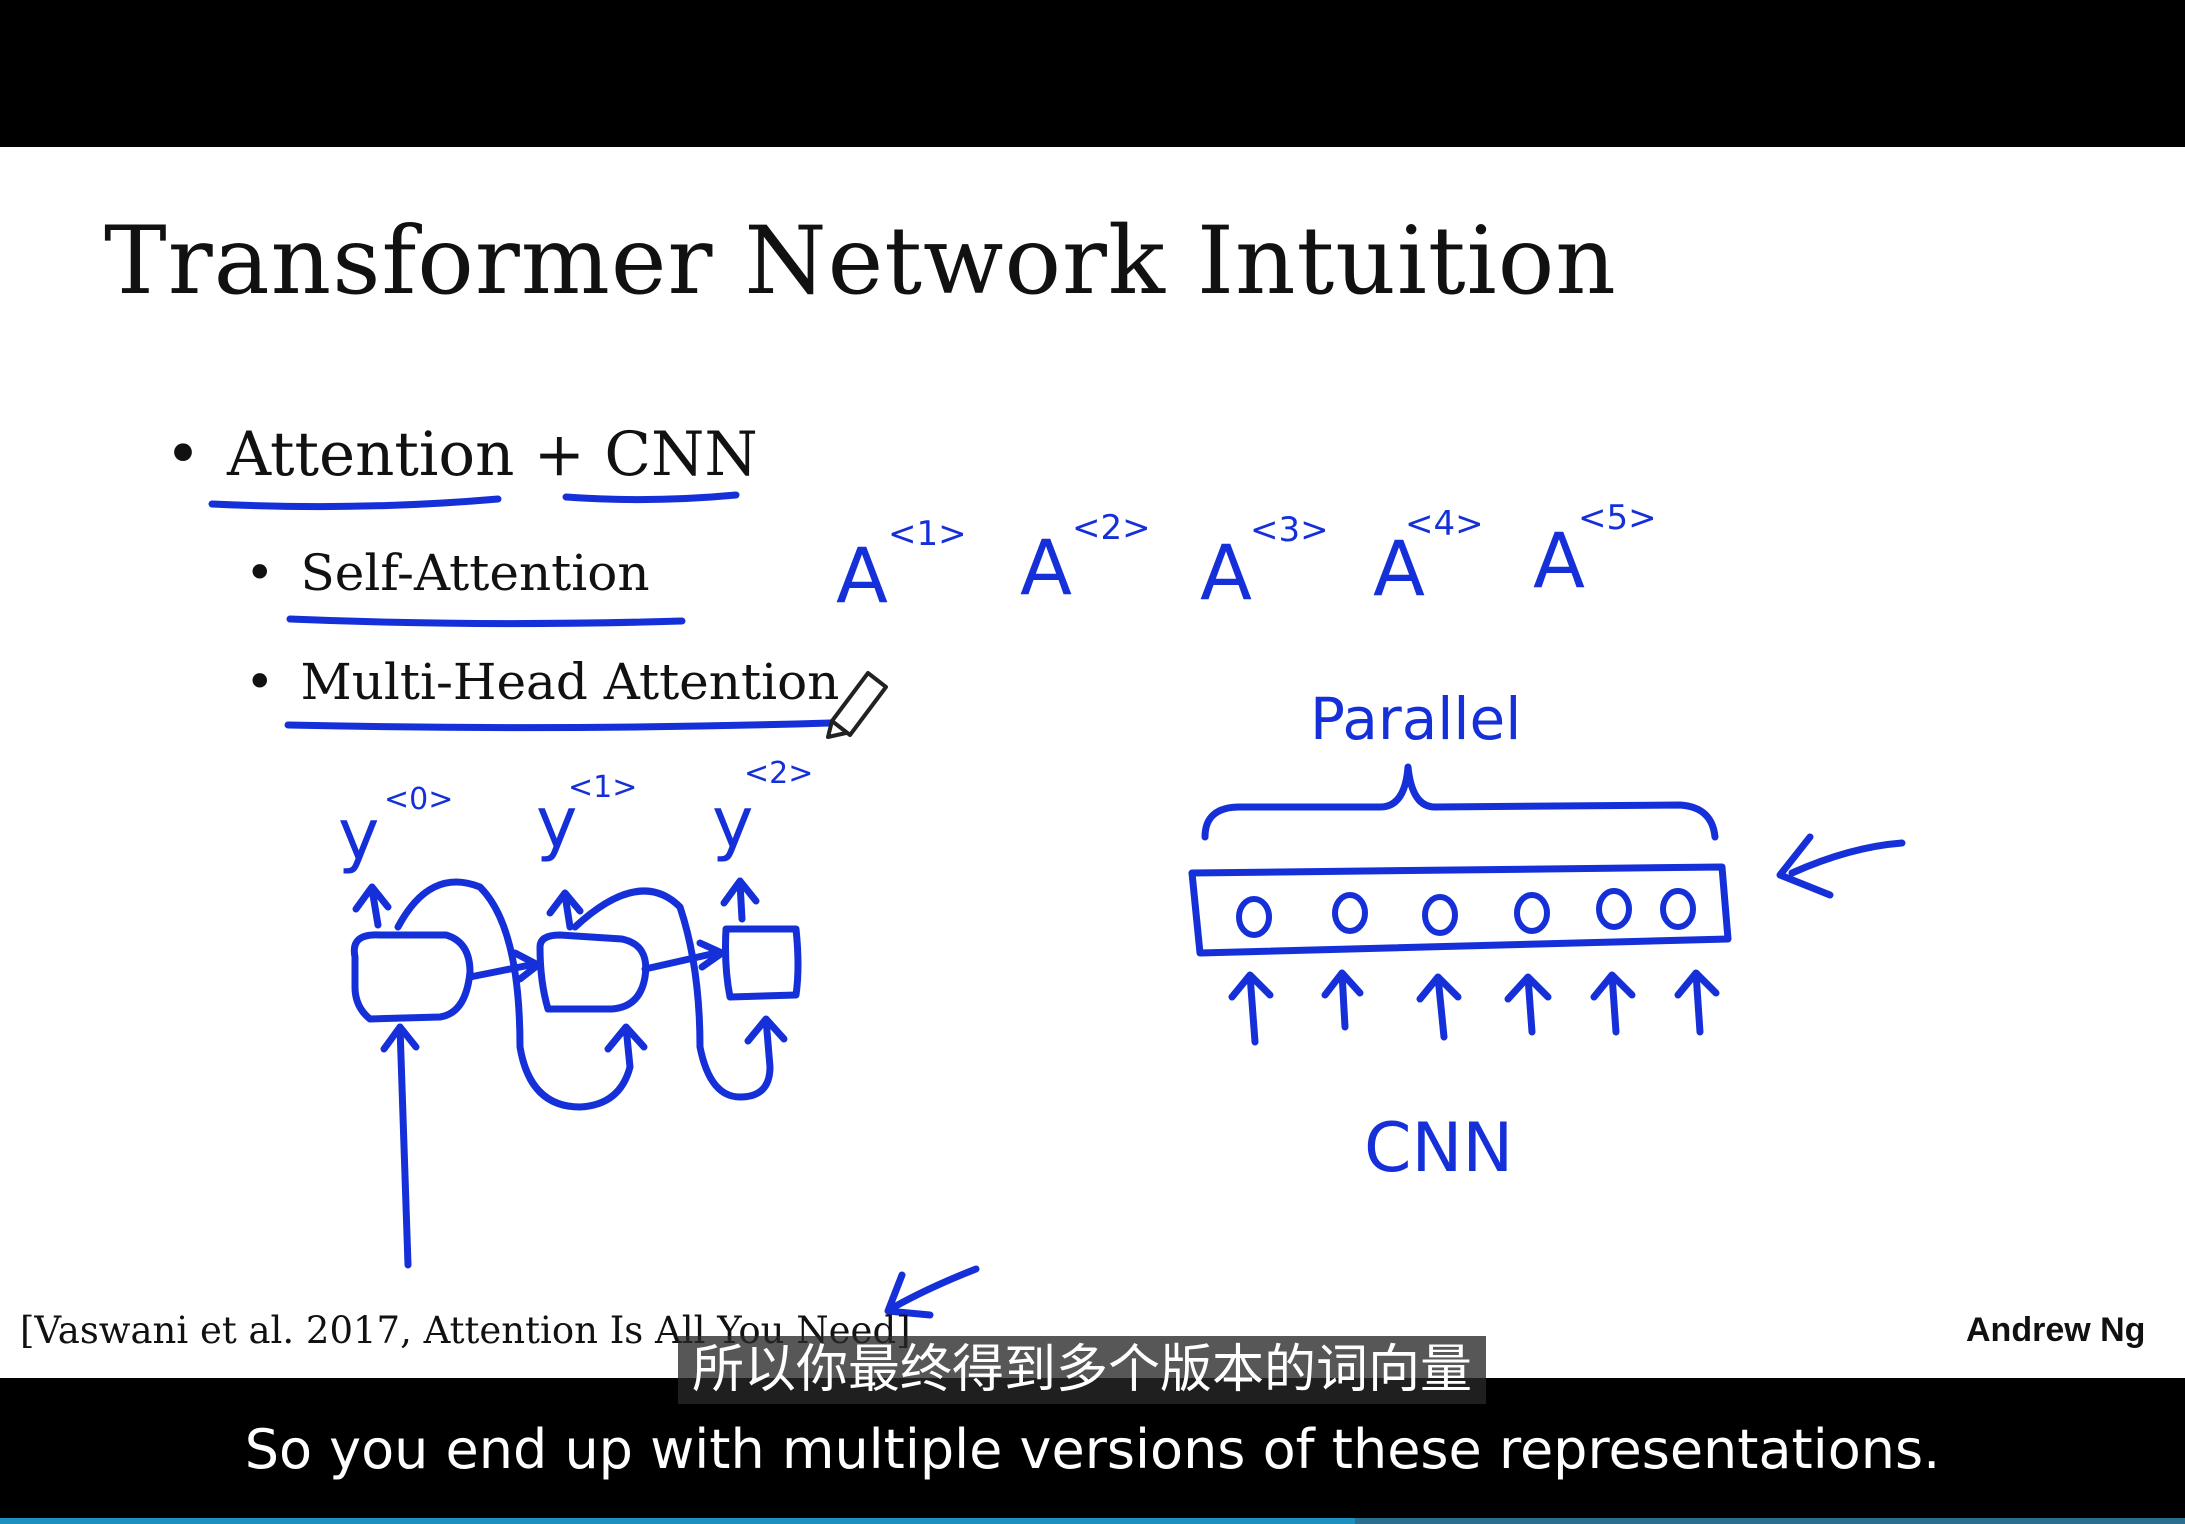  What do you see at coordinates (559, 725) in the screenshot?
I see `underline-multi-head` at bounding box center [559, 725].